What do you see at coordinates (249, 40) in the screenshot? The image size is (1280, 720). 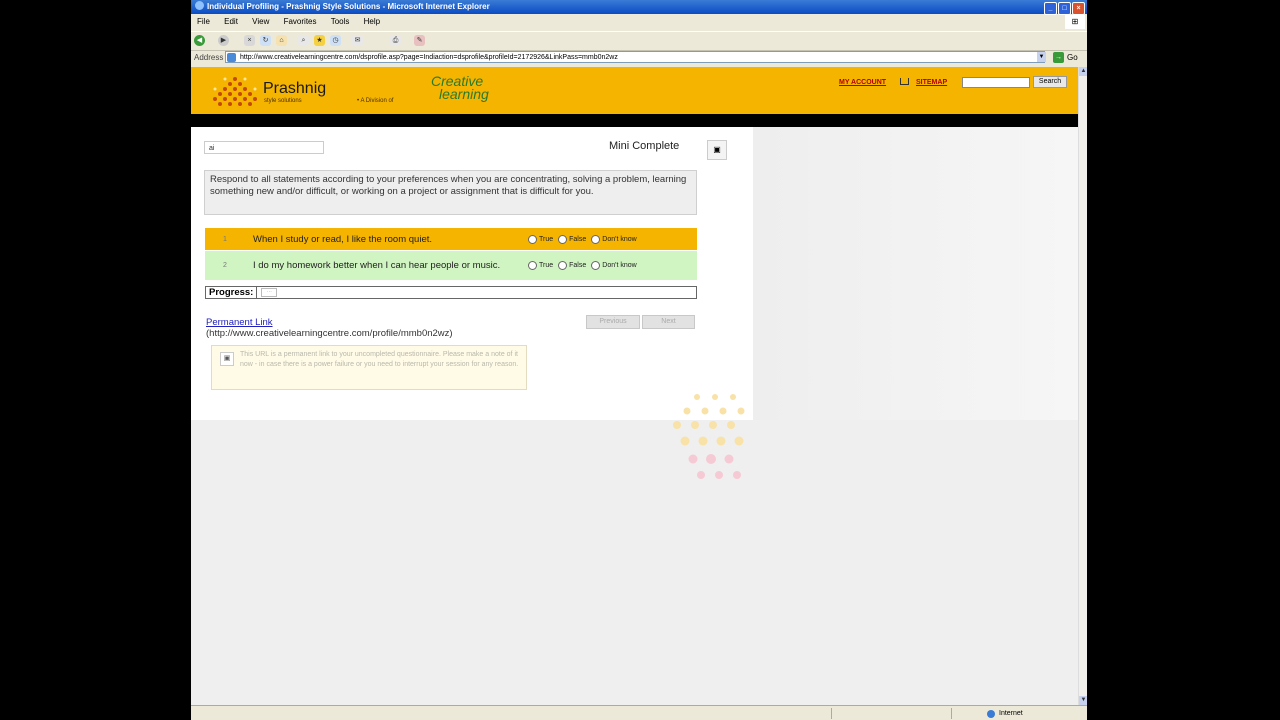 I see `stop-icon: ×` at bounding box center [249, 40].